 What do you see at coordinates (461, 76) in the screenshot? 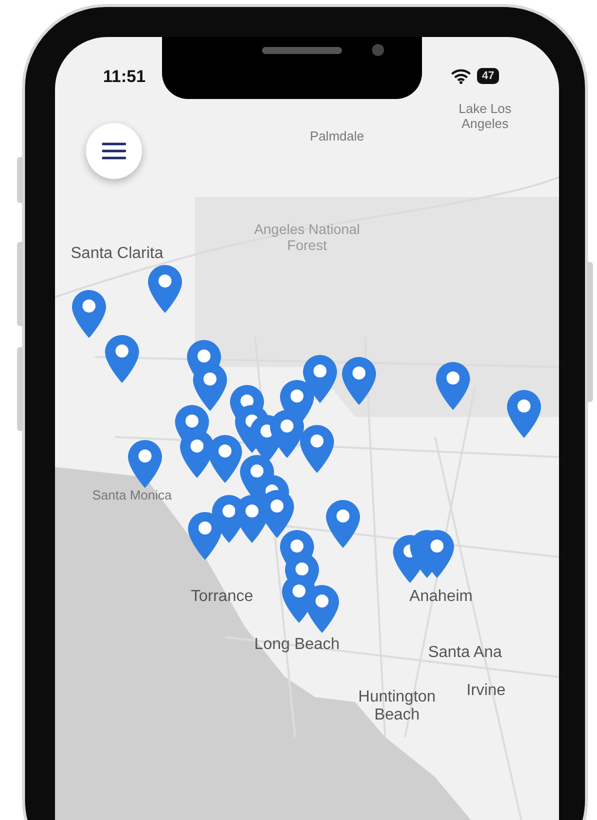
I see `wifi-icon` at bounding box center [461, 76].